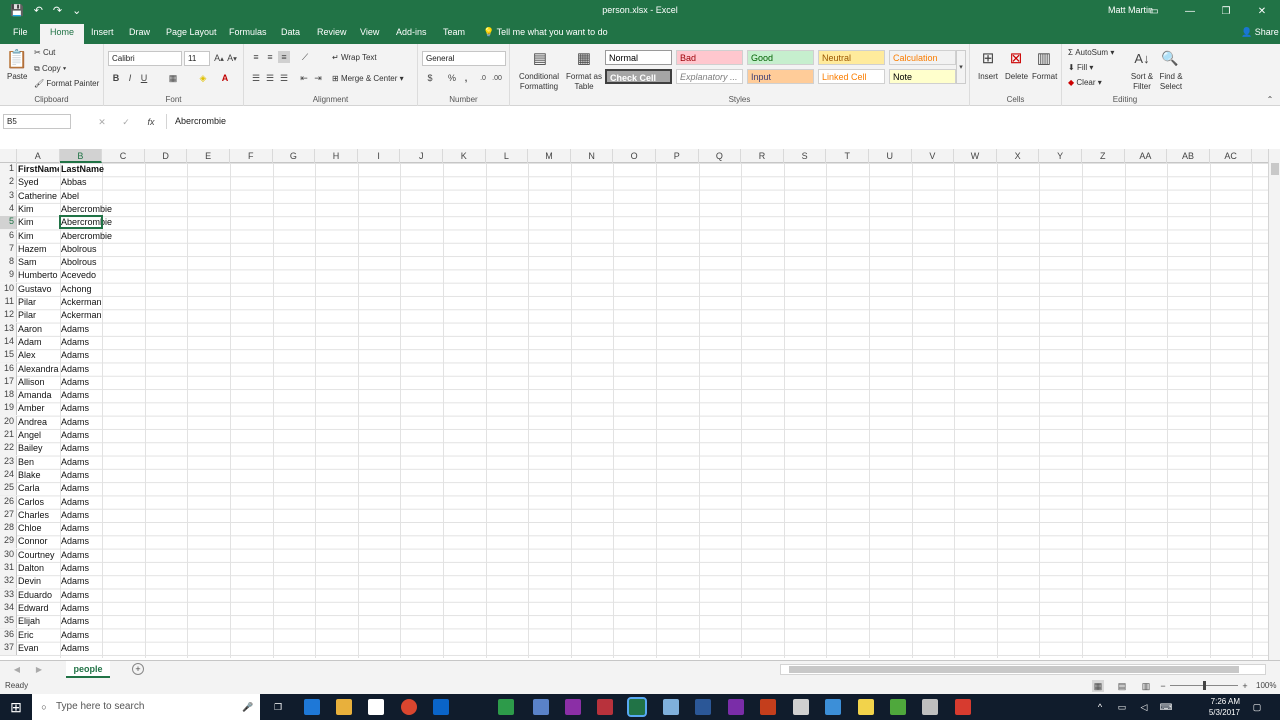 Image resolution: width=1280 pixels, height=720 pixels. What do you see at coordinates (8, 622) in the screenshot?
I see `row-header: 35` at bounding box center [8, 622].